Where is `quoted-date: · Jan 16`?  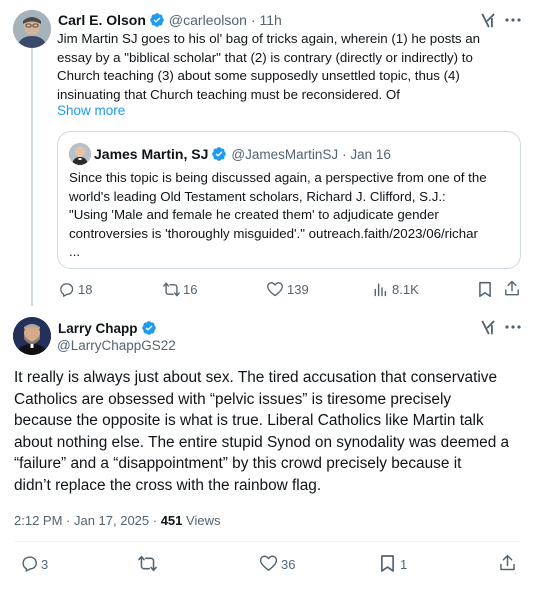 quoted-date: · Jan 16 is located at coordinates (366, 154).